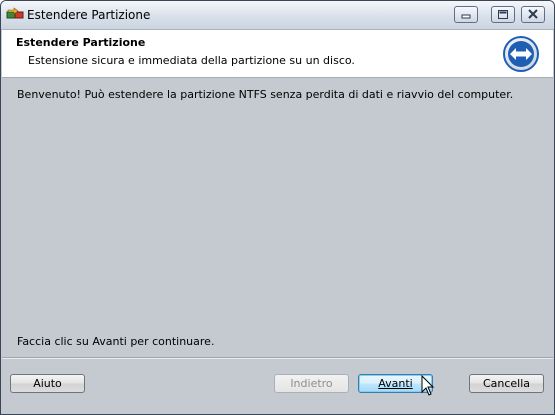  I want to click on mouse-pointer-icon, so click(428, 385).